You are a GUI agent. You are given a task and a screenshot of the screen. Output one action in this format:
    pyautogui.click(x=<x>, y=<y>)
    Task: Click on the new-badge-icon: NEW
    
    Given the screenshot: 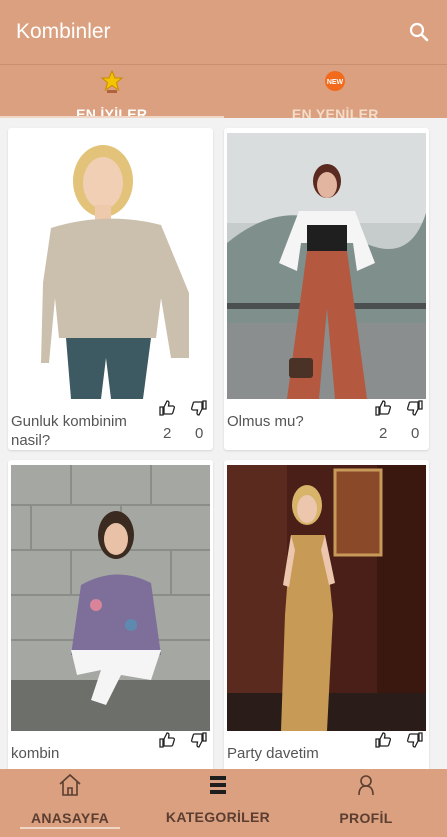 What is the action you would take?
    pyautogui.click(x=335, y=84)
    